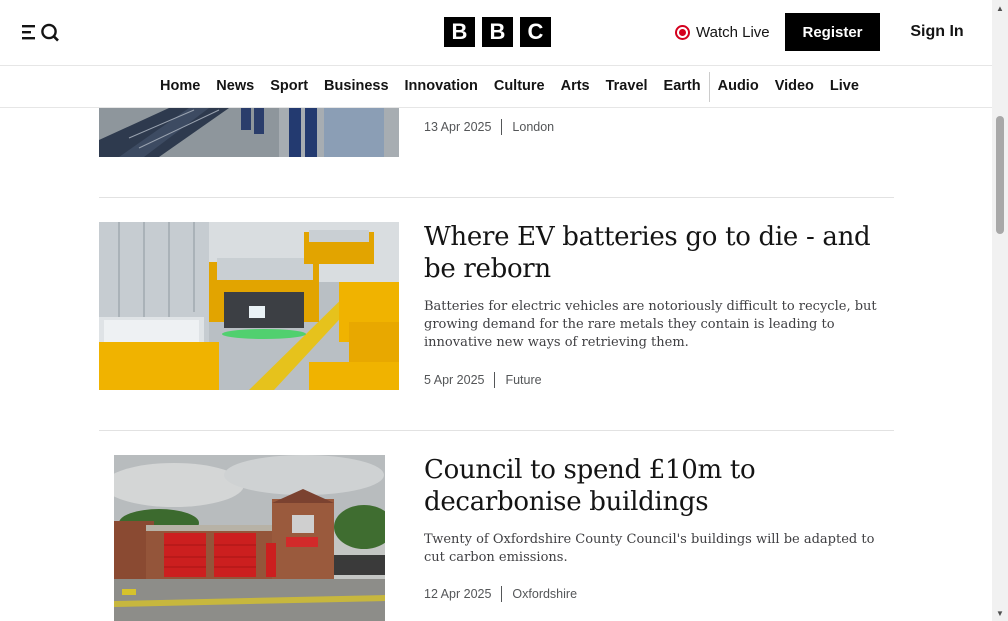 Image resolution: width=1008 pixels, height=621 pixels. What do you see at coordinates (627, 86) in the screenshot?
I see `nav-item-travel: Travel` at bounding box center [627, 86].